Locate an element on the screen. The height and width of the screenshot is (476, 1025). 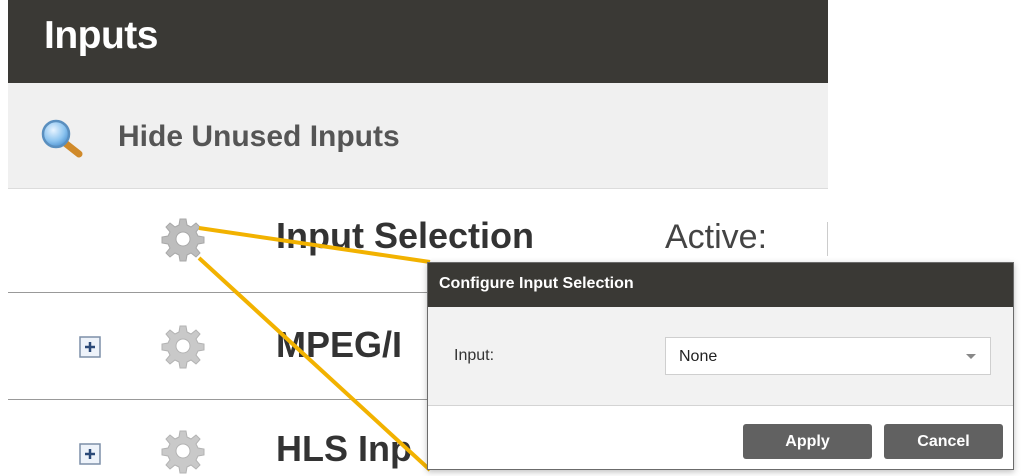
input-label: Input: is located at coordinates (474, 355).